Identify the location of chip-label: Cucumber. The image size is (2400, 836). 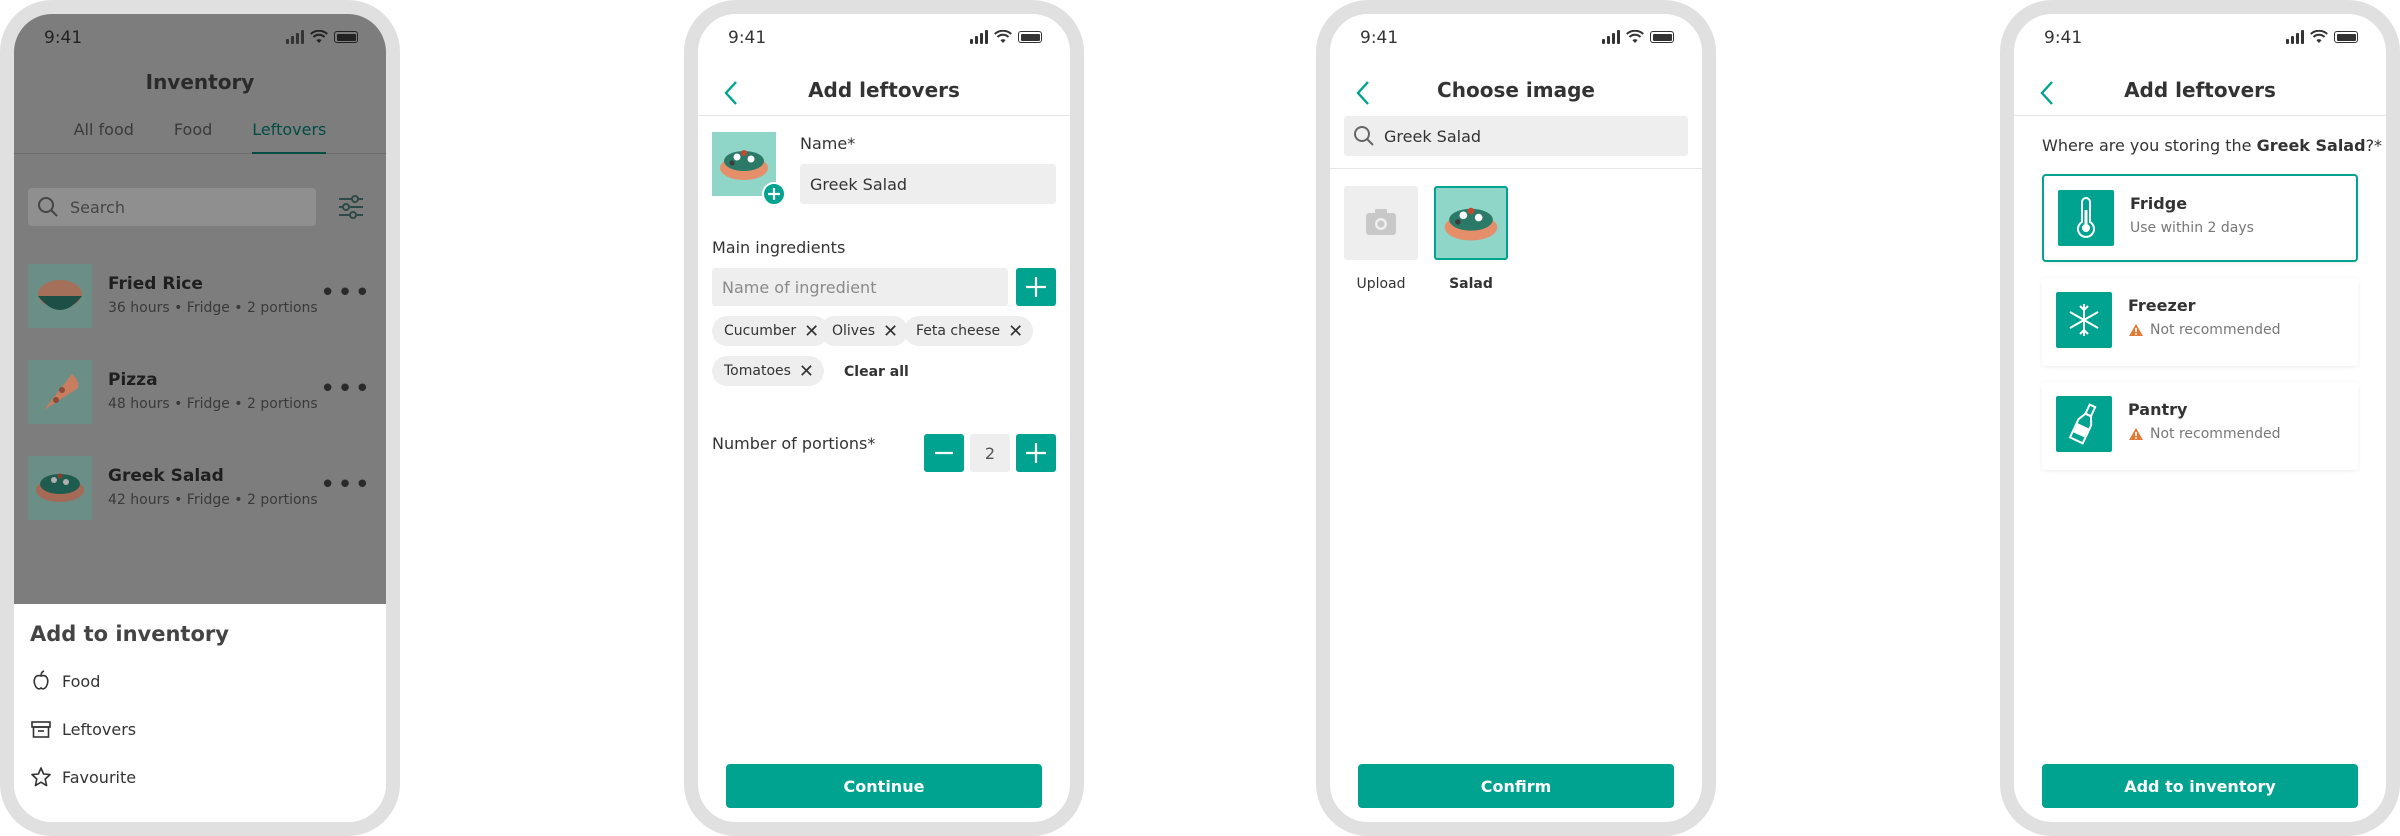
(760, 331).